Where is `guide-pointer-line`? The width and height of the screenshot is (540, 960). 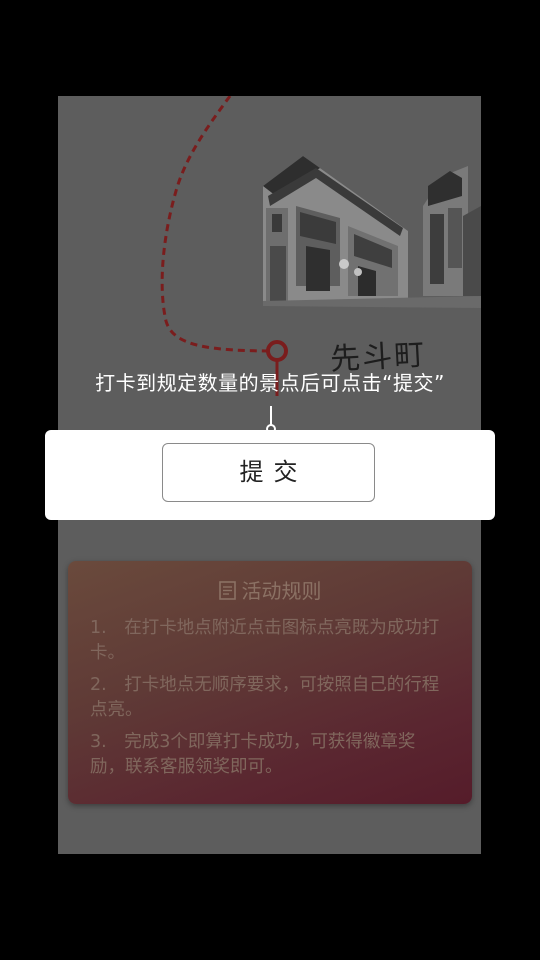 guide-pointer-line is located at coordinates (271, 416).